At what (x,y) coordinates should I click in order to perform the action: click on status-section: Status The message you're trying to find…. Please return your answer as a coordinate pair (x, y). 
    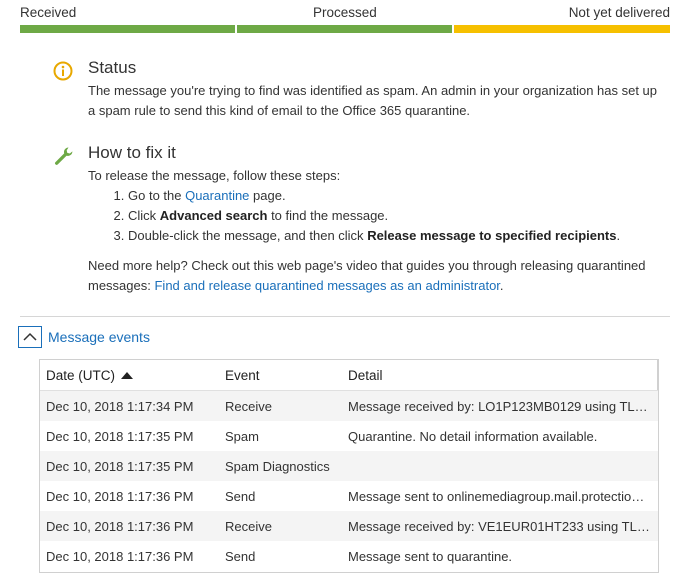
    Looking at the image, I should click on (354, 93).